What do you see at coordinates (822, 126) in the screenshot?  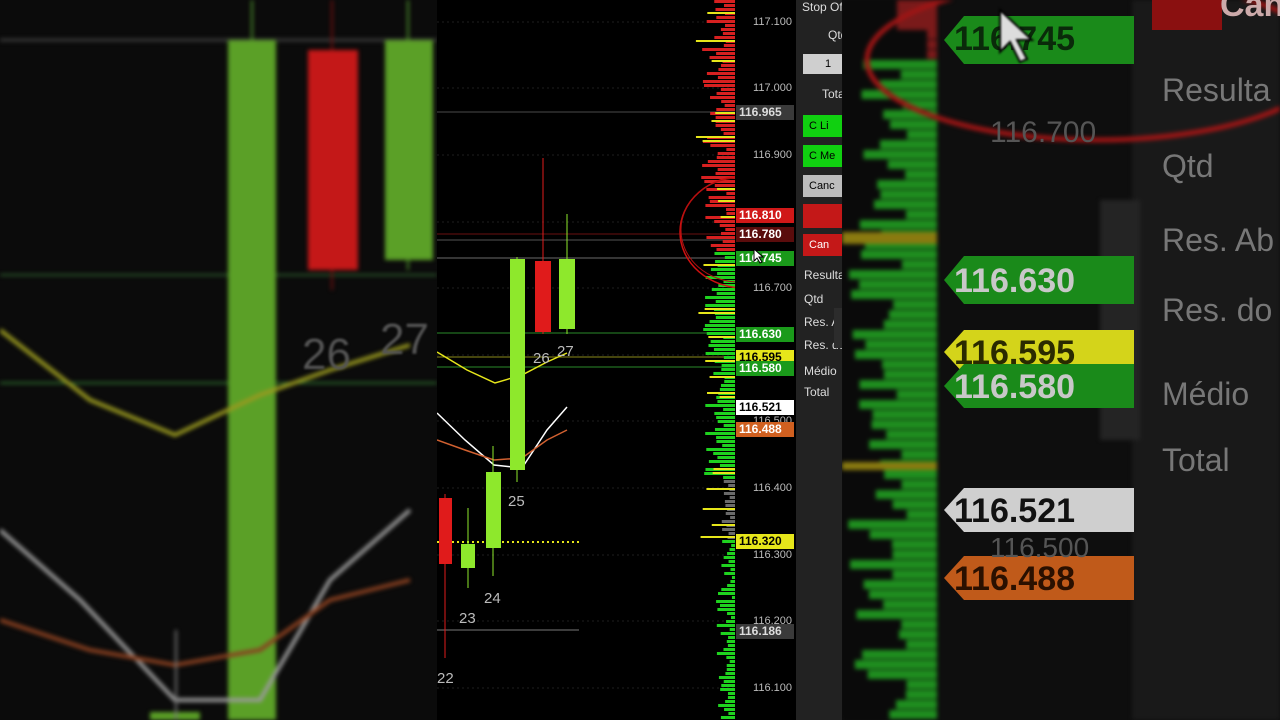 I see `buy-limit-button: C Li` at bounding box center [822, 126].